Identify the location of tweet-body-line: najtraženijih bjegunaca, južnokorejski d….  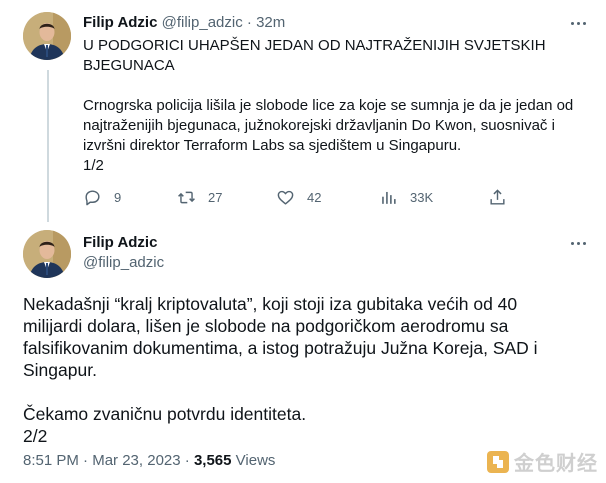
(319, 125).